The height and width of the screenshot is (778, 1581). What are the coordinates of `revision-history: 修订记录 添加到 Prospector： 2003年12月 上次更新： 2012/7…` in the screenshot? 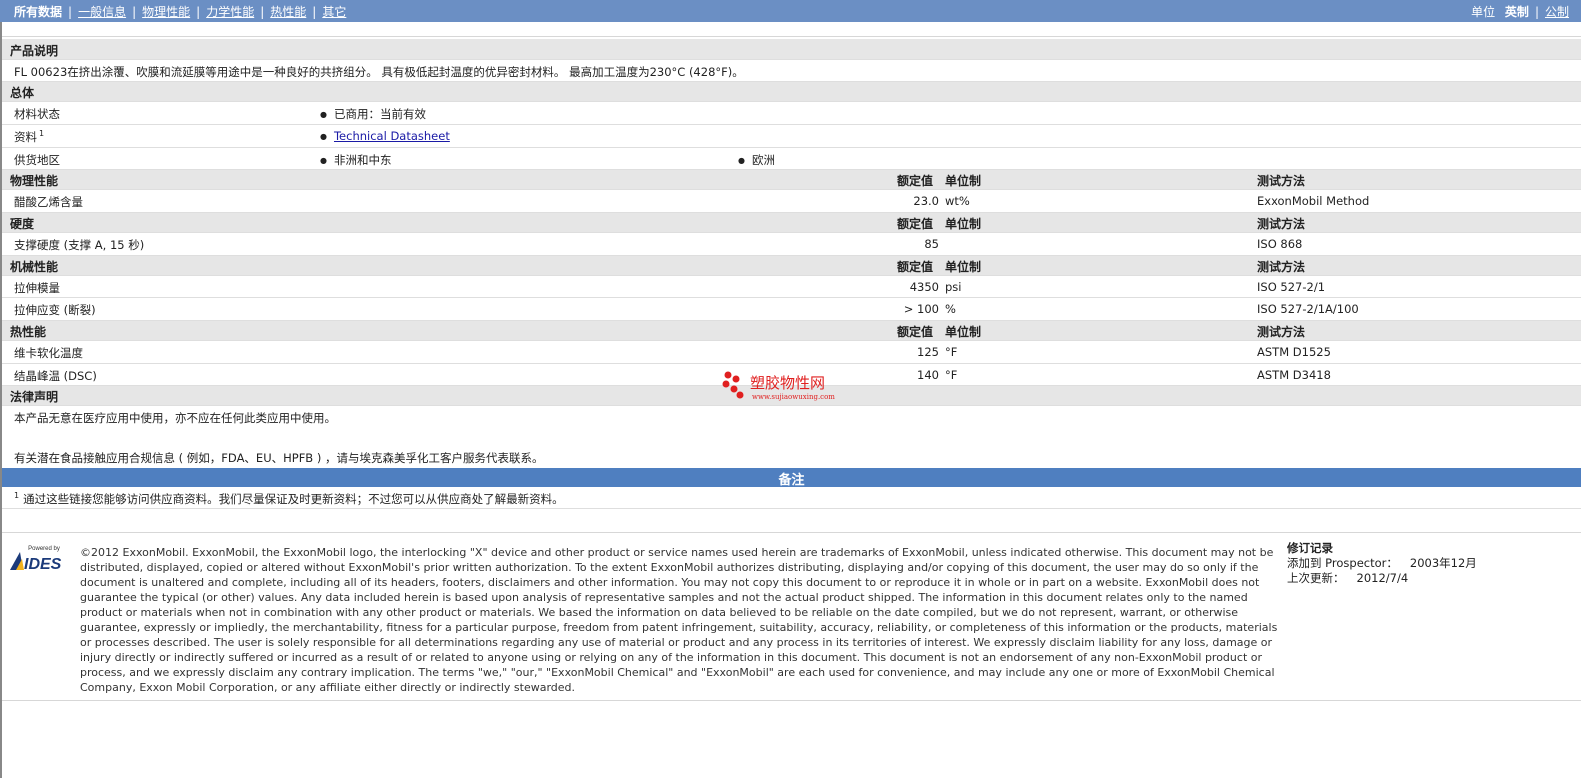 It's located at (1382, 563).